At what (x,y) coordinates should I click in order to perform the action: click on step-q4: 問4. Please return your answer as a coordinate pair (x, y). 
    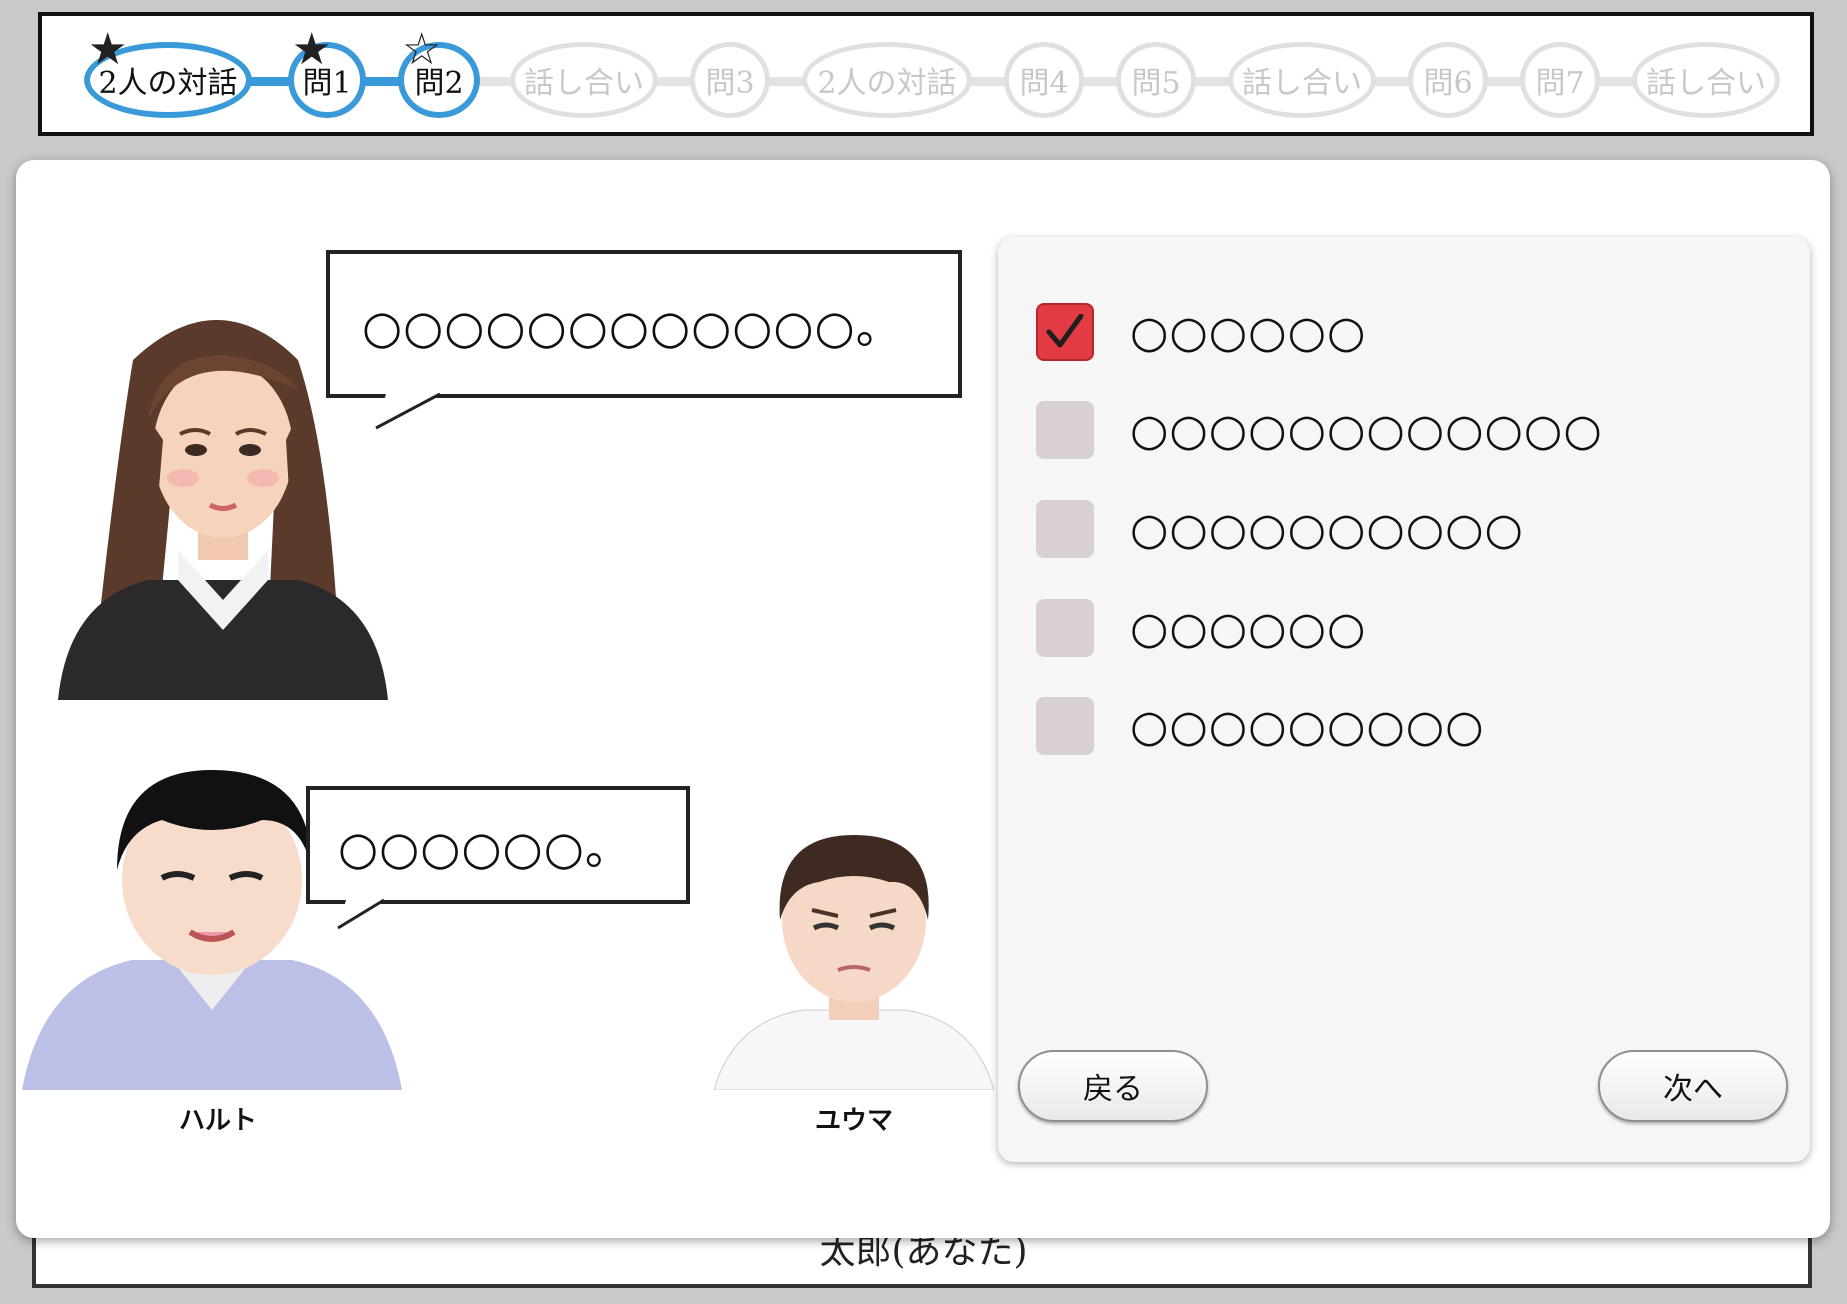
    Looking at the image, I should click on (1044, 80).